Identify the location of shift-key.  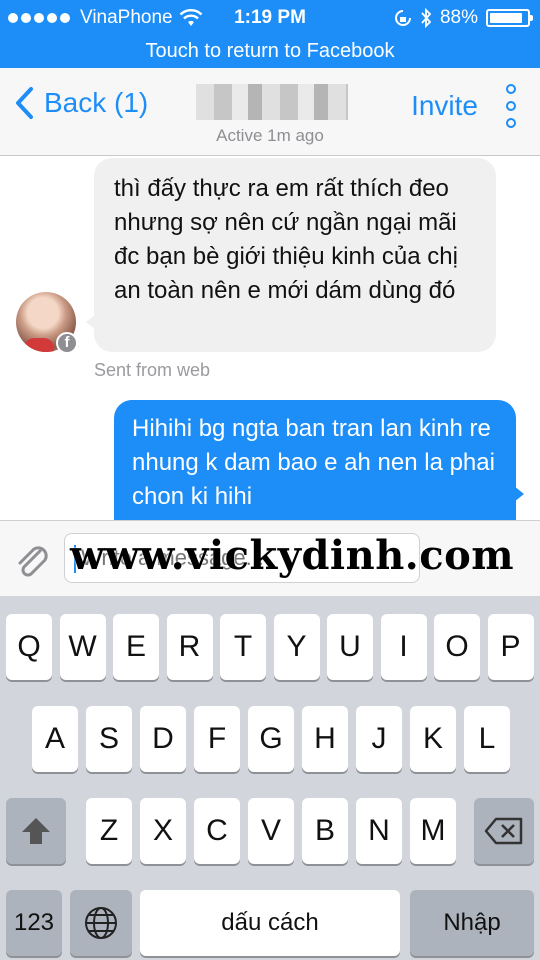
(36, 831).